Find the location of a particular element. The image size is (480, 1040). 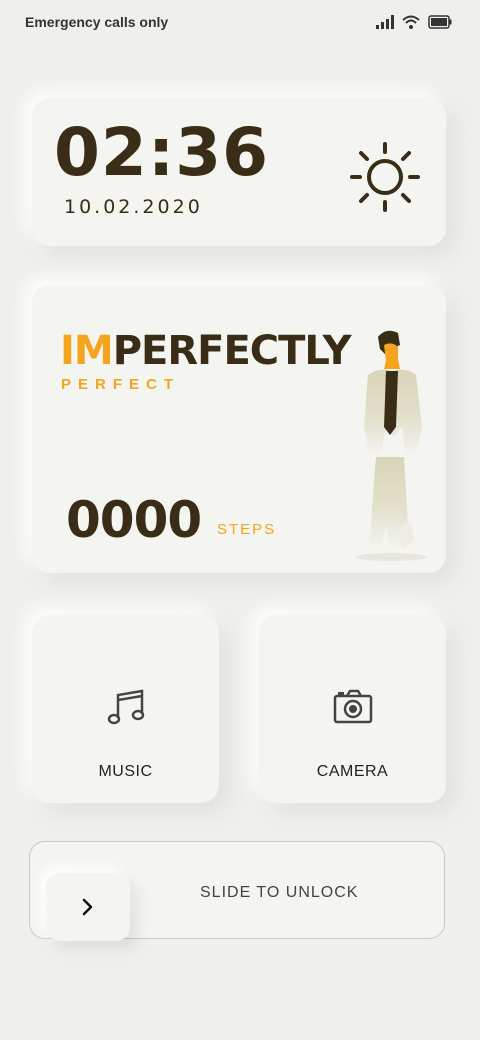

clock-widget: 02:36 10.02.2020 is located at coordinates (239, 172).